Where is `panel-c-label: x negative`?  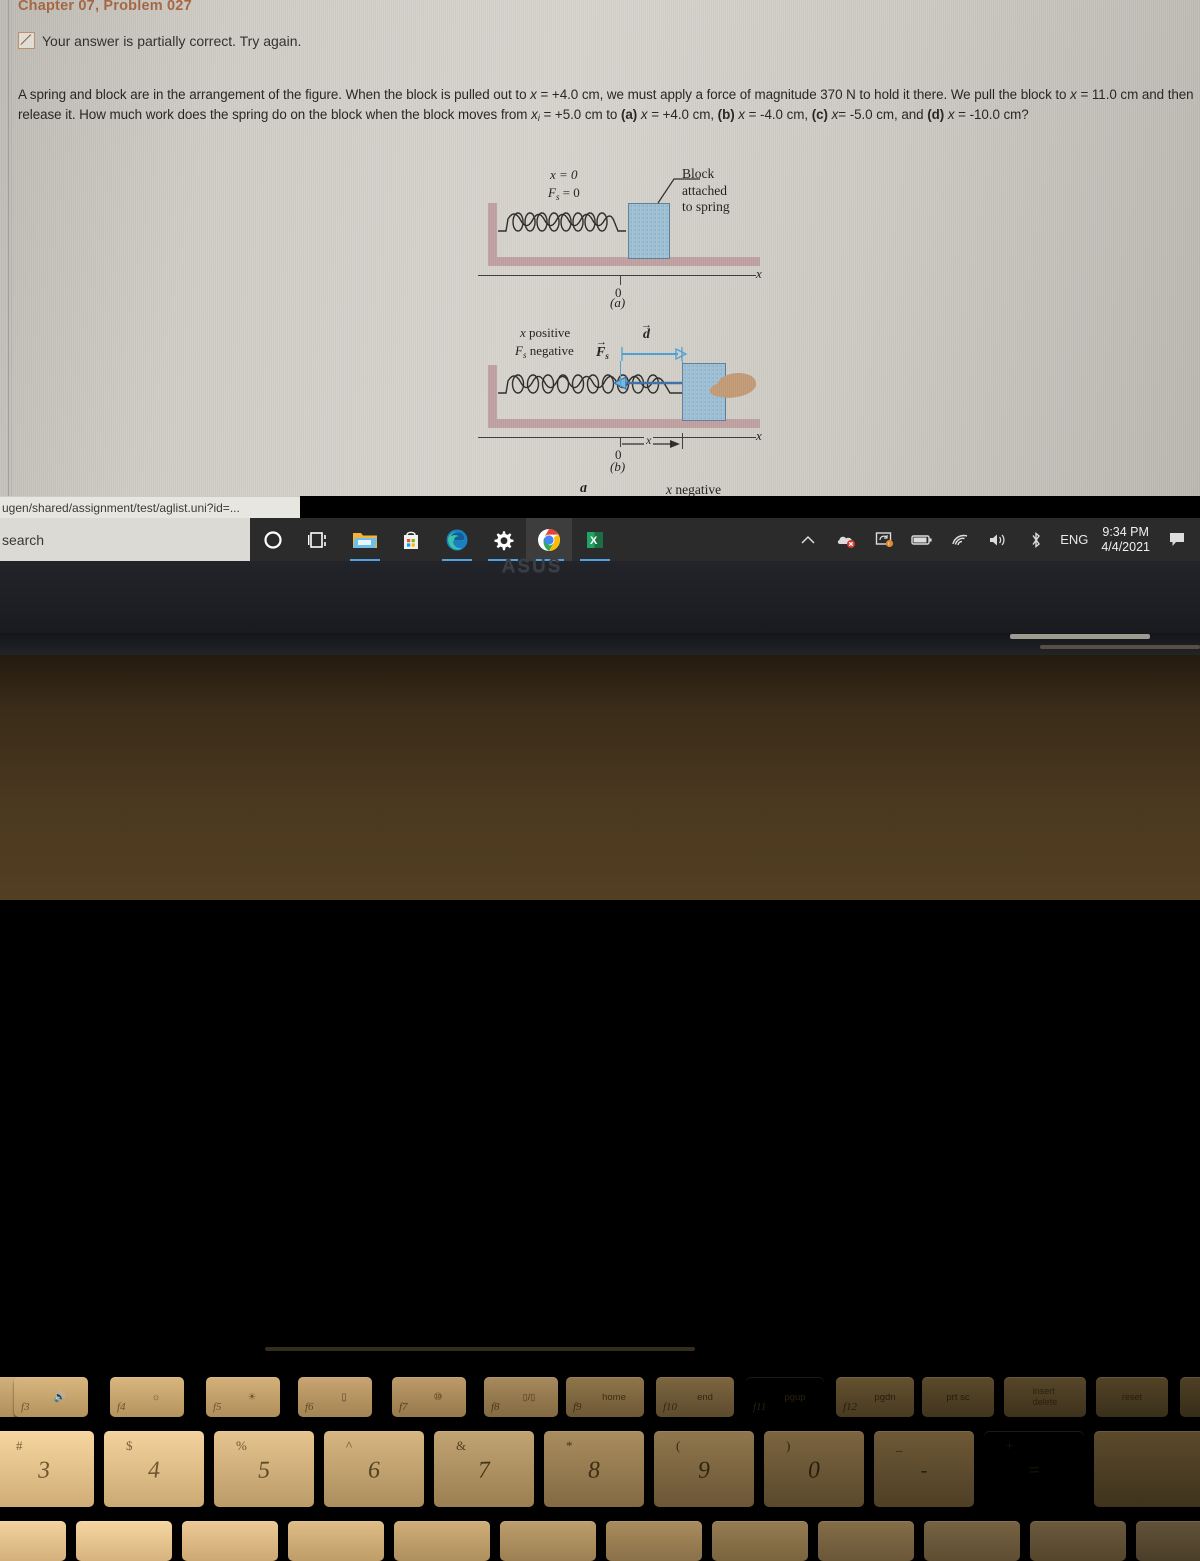
panel-c-label: x negative is located at coordinates (694, 490).